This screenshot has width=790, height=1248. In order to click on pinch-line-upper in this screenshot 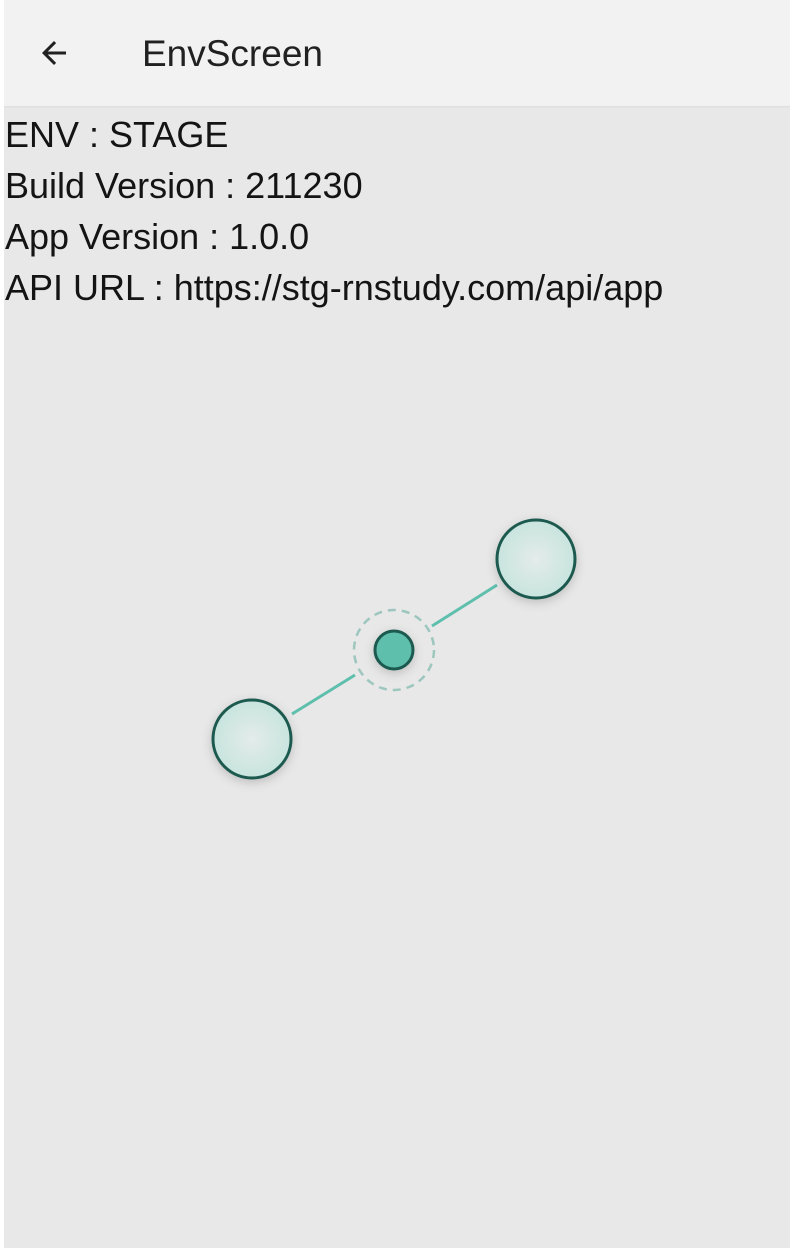, I will do `click(464, 605)`.